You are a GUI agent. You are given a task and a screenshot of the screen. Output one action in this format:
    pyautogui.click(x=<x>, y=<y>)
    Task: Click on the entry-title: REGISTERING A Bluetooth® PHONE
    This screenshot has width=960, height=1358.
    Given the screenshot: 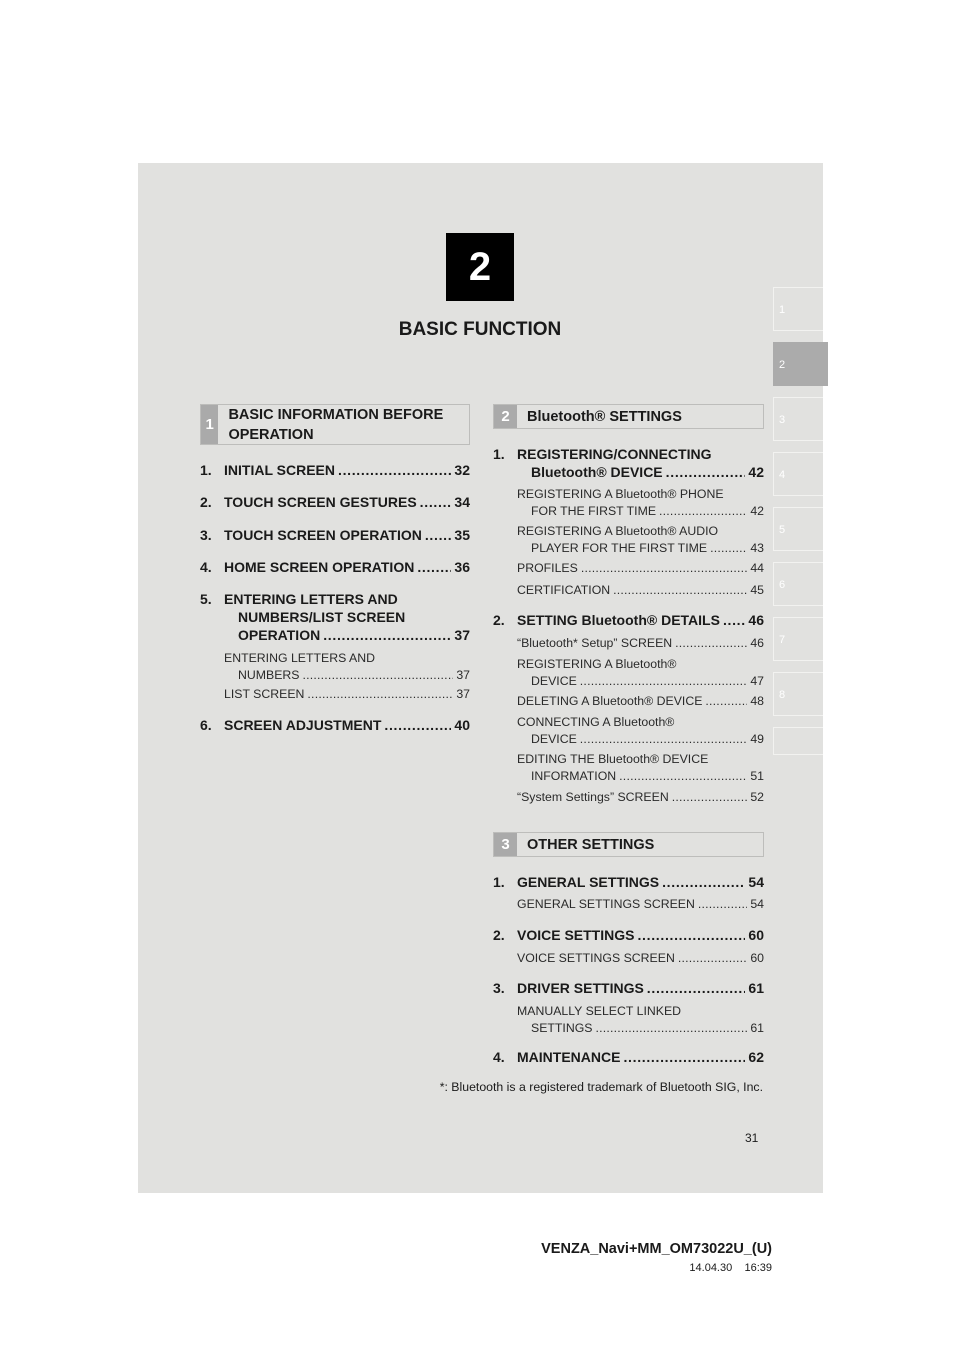 What is the action you would take?
    pyautogui.click(x=620, y=494)
    